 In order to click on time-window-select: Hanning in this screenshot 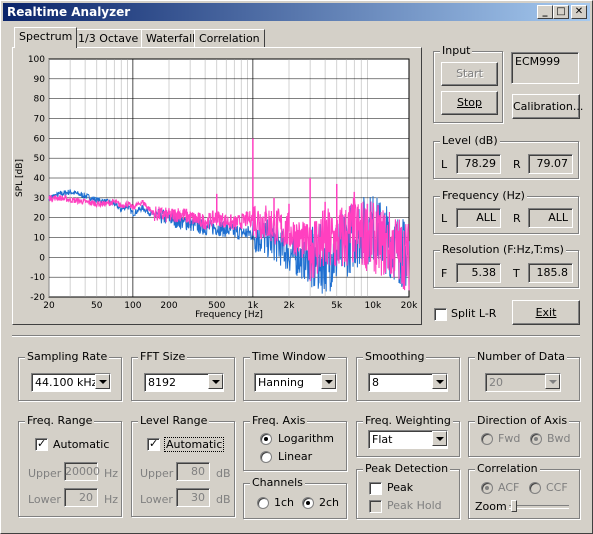, I will do `click(295, 382)`.